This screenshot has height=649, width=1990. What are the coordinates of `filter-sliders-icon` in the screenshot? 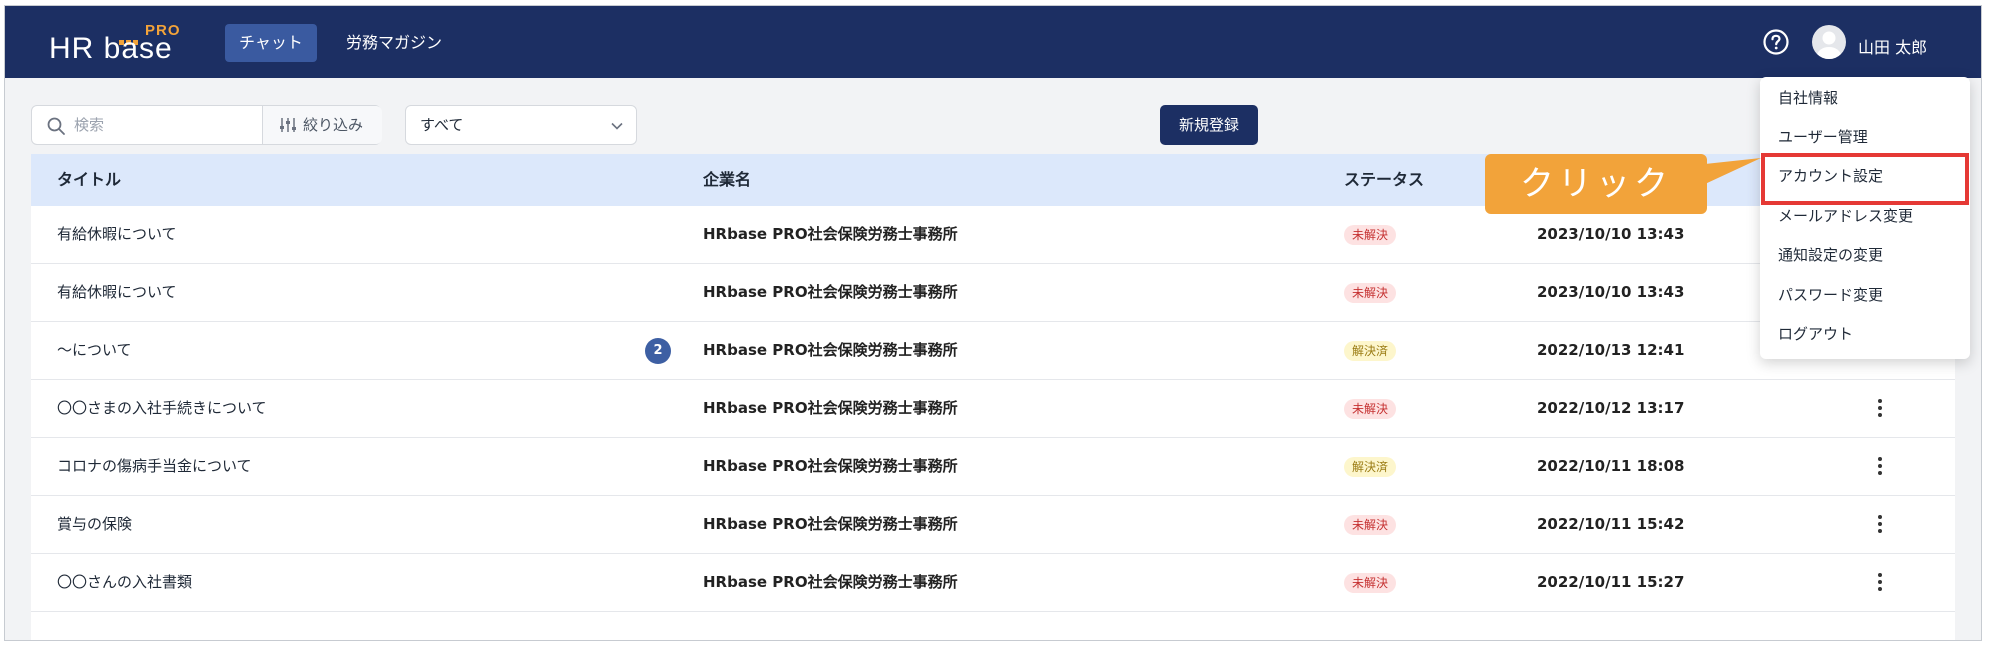 It's located at (288, 125).